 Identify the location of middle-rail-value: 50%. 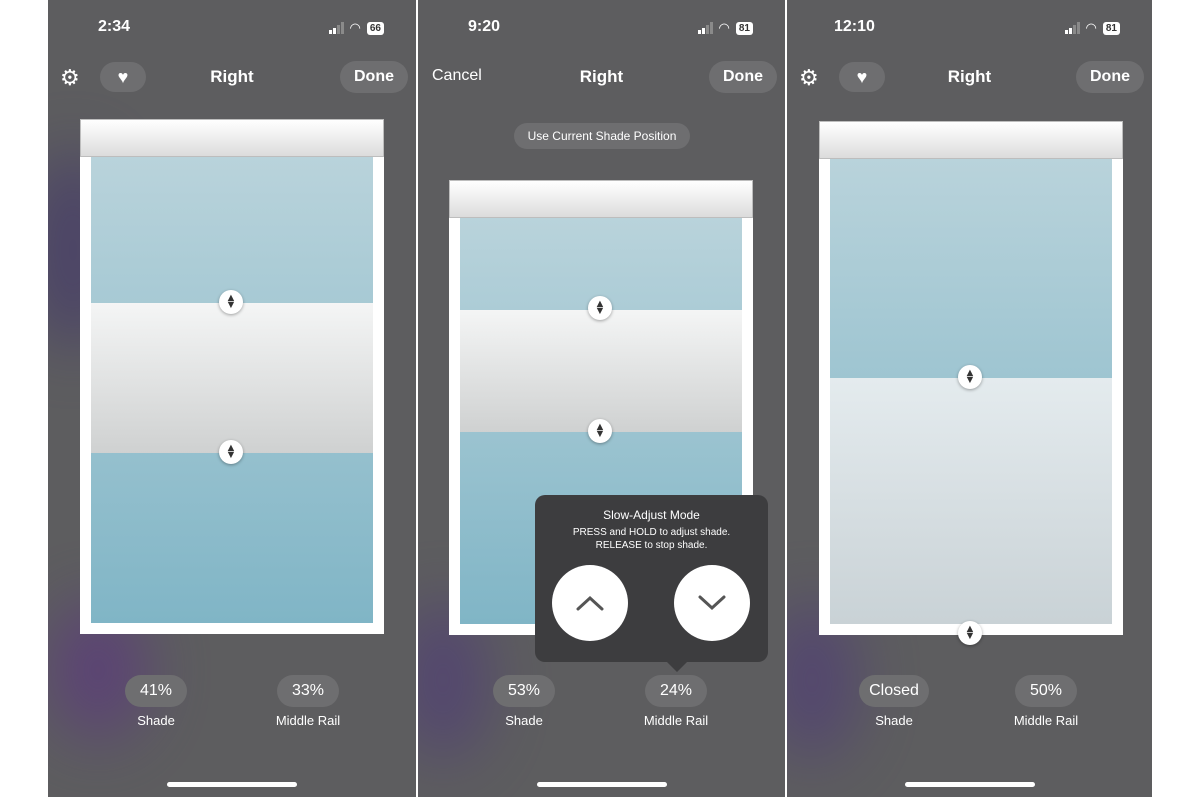
(1046, 691).